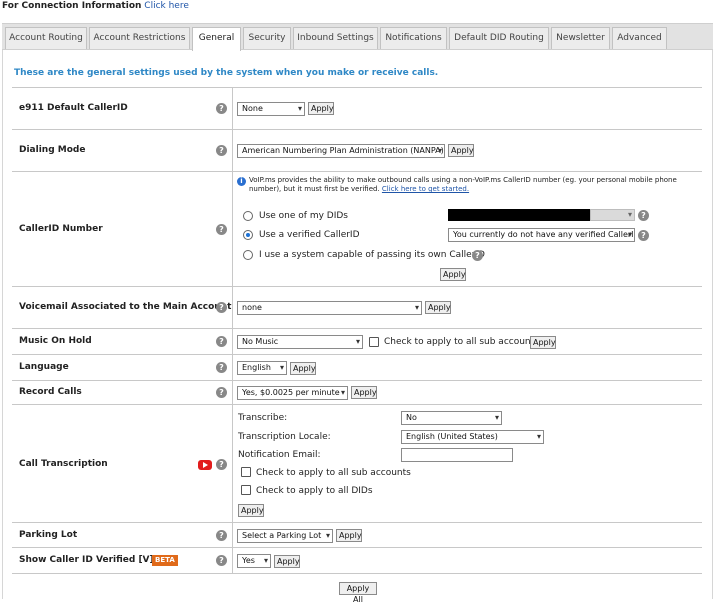  Describe the element at coordinates (461, 150) in the screenshot. I see `dialing-mode-apply-button: Apply` at that location.